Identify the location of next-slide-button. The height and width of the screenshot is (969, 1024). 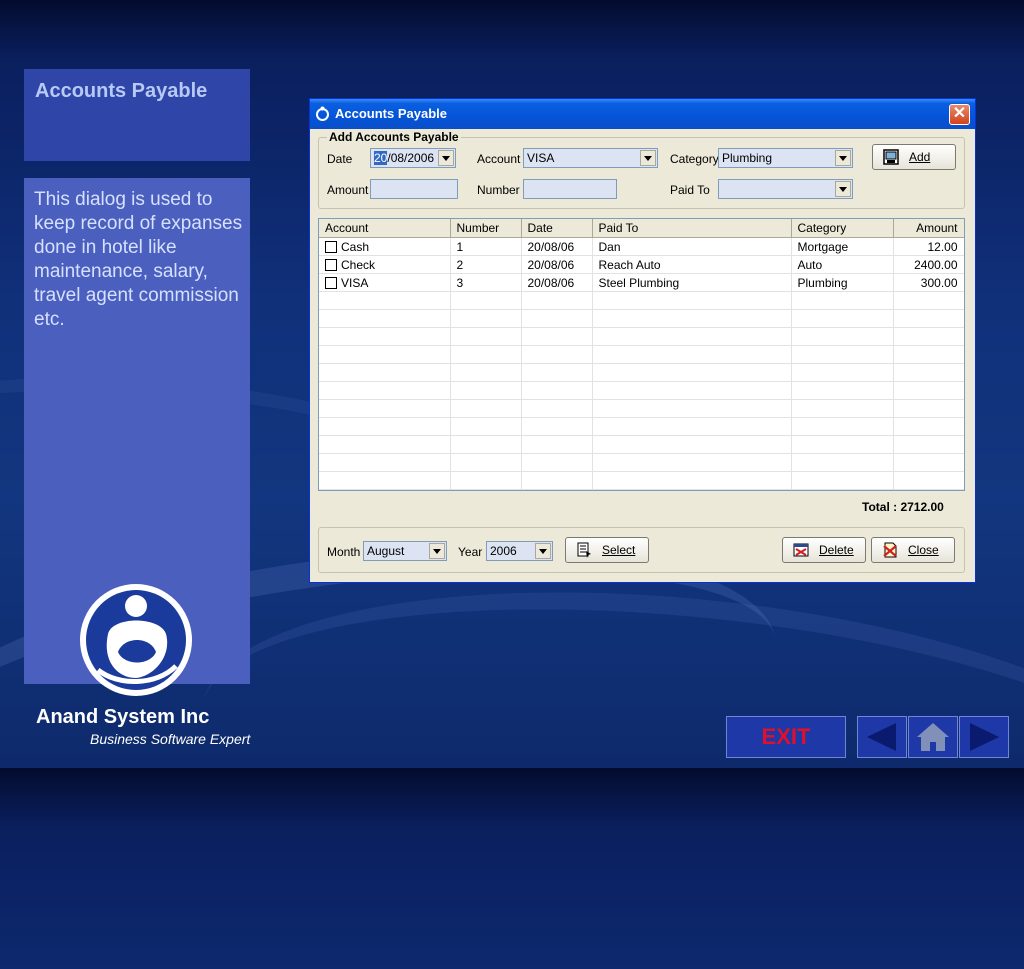
(984, 737).